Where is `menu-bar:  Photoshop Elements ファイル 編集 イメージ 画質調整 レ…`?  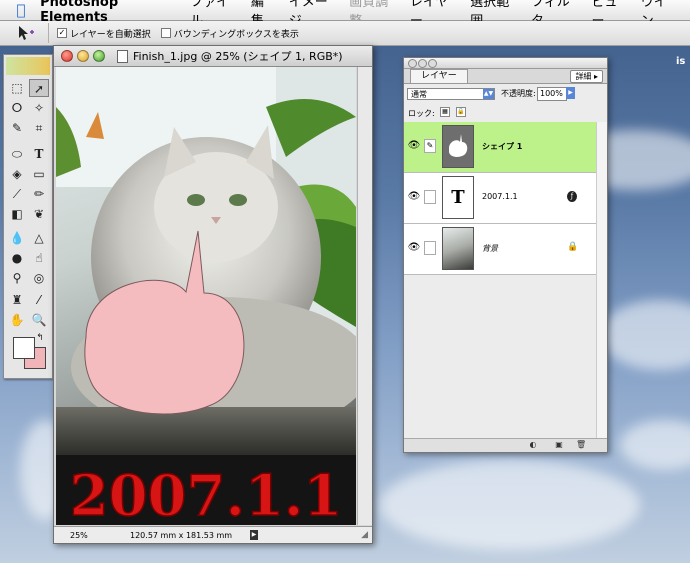
menu-bar:  Photoshop Elements ファイル 編集 イメージ 画質調整 レ… is located at coordinates (345, 14).